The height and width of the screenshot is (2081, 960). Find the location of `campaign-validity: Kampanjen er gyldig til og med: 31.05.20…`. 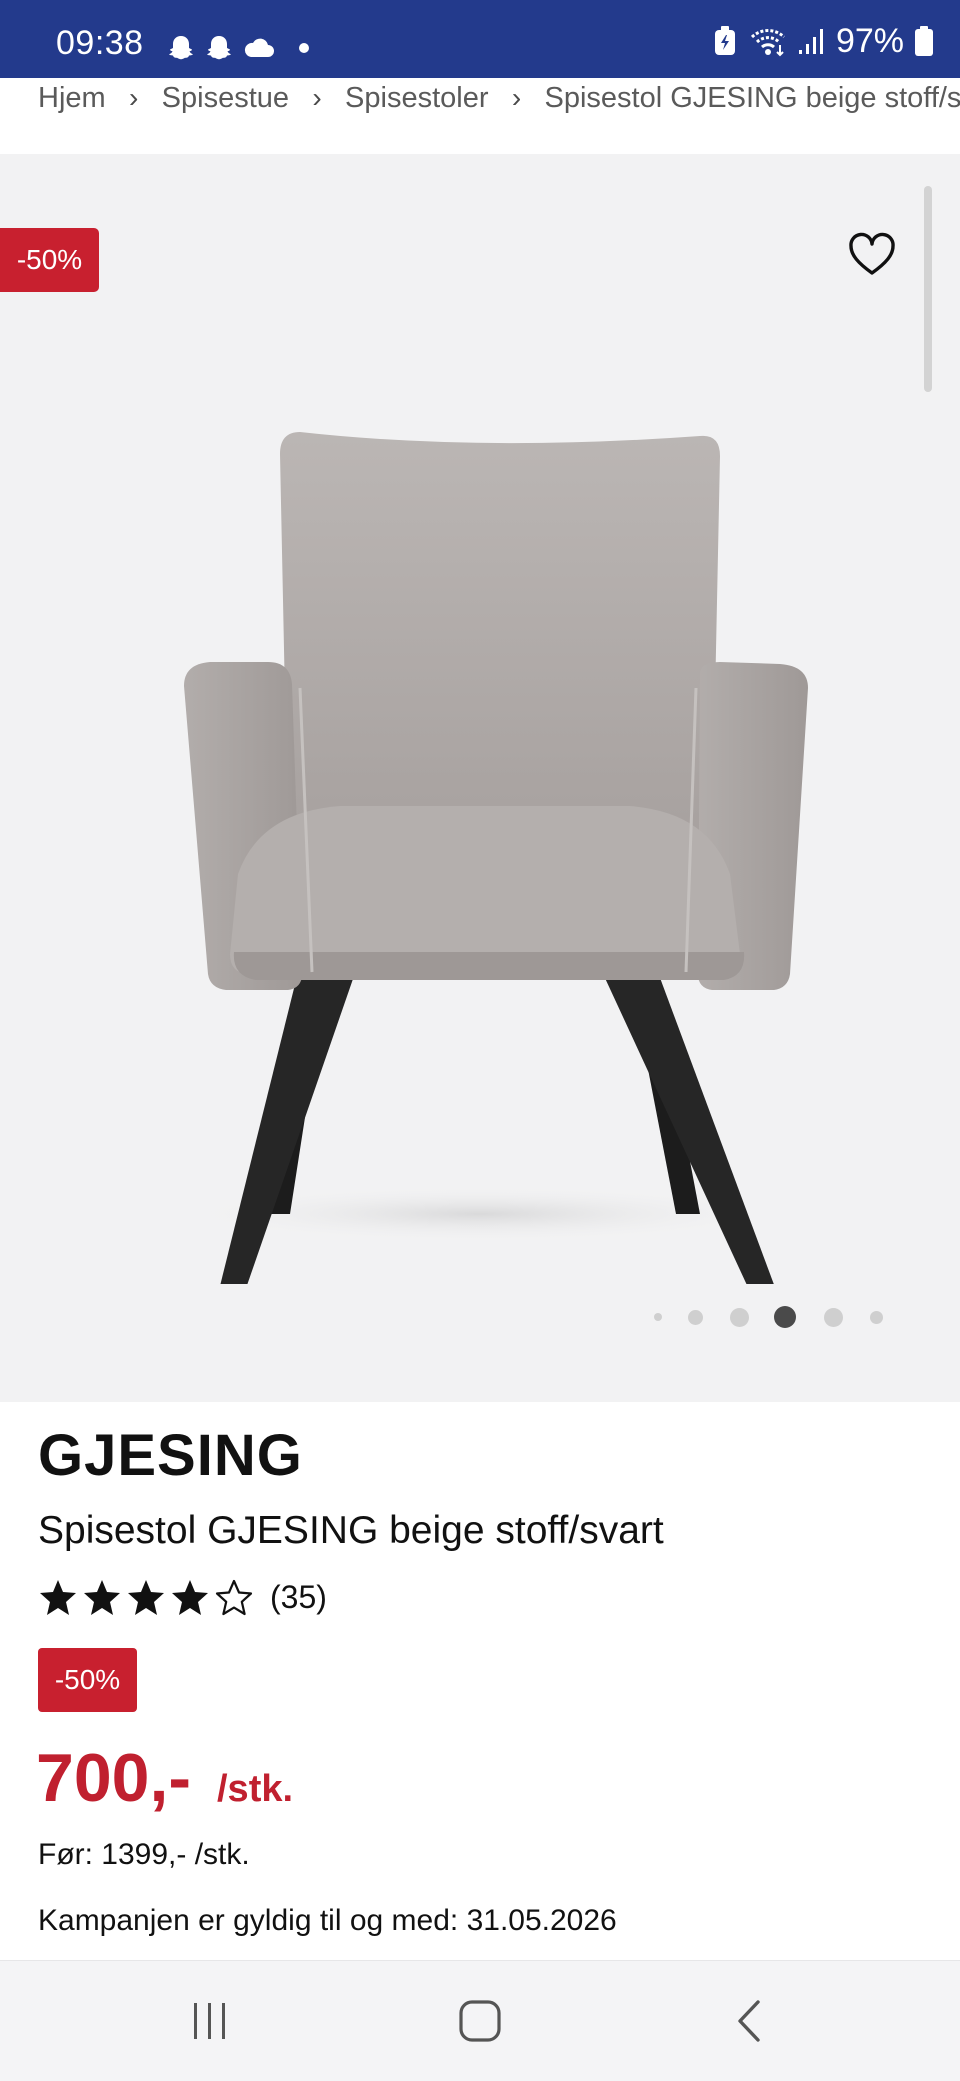

campaign-validity: Kampanjen er gyldig til og med: 31.05.20… is located at coordinates (327, 1921).